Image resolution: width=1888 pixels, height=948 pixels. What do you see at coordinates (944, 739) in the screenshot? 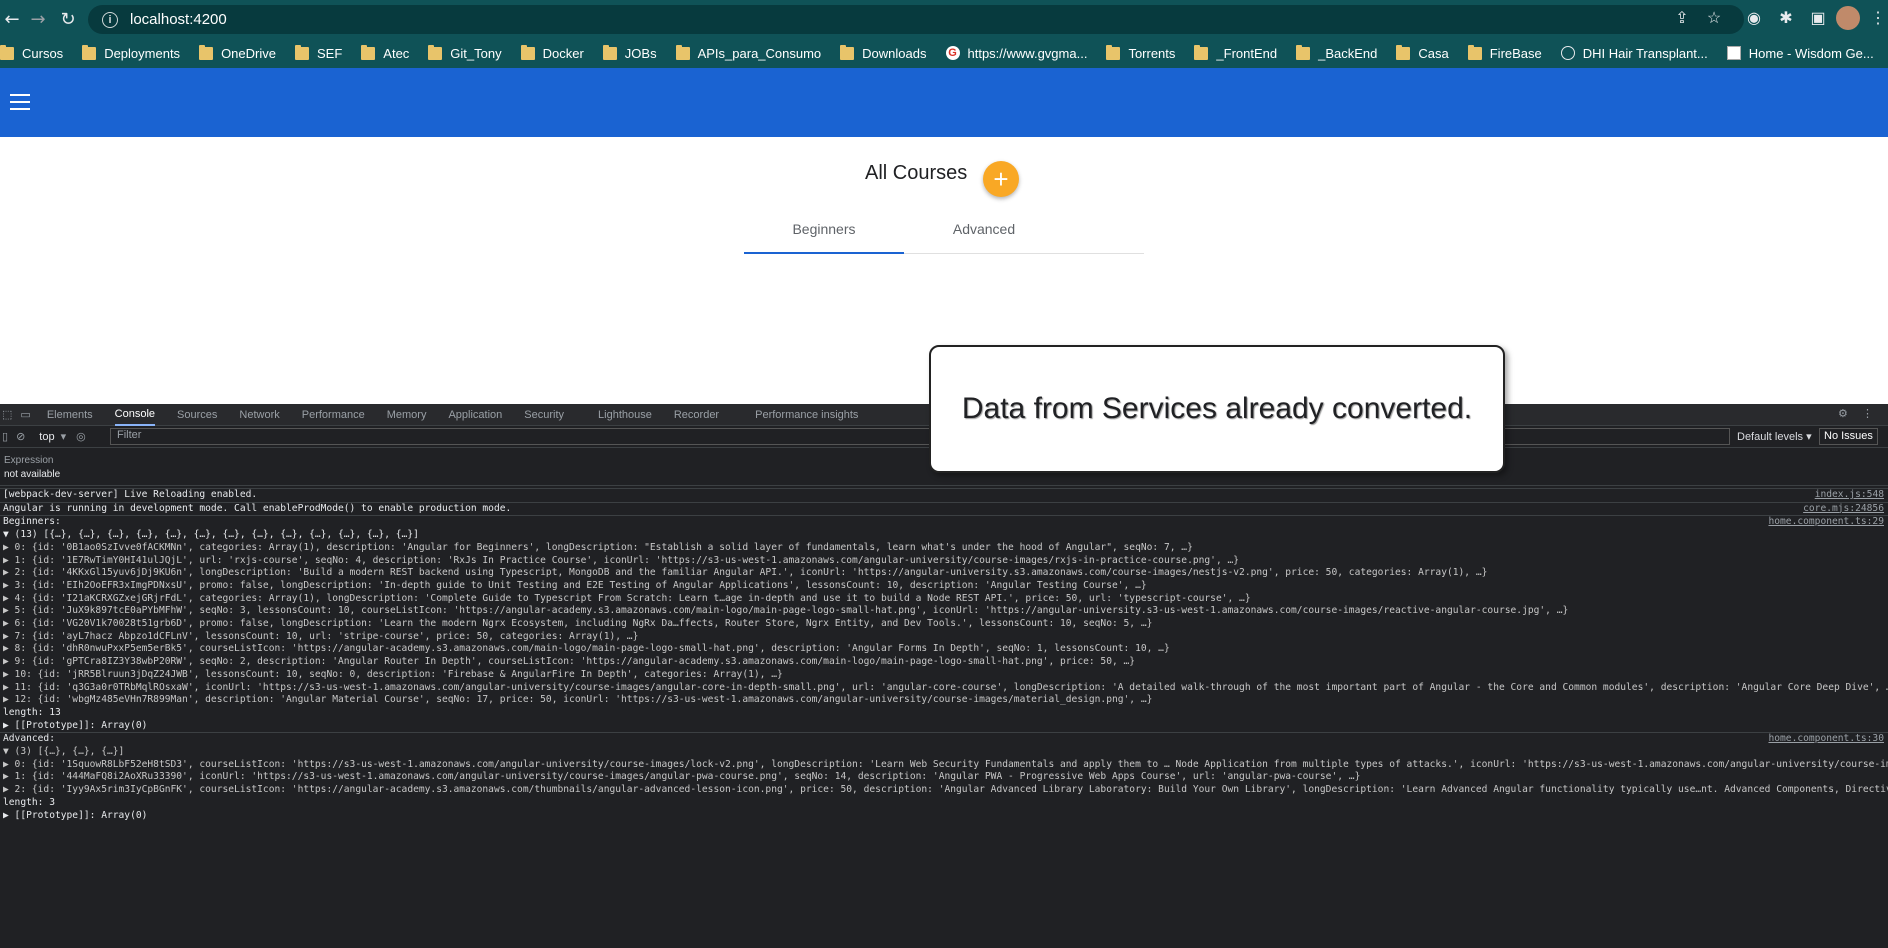
I see `console-line: Advanced: home.component.ts:30` at bounding box center [944, 739].